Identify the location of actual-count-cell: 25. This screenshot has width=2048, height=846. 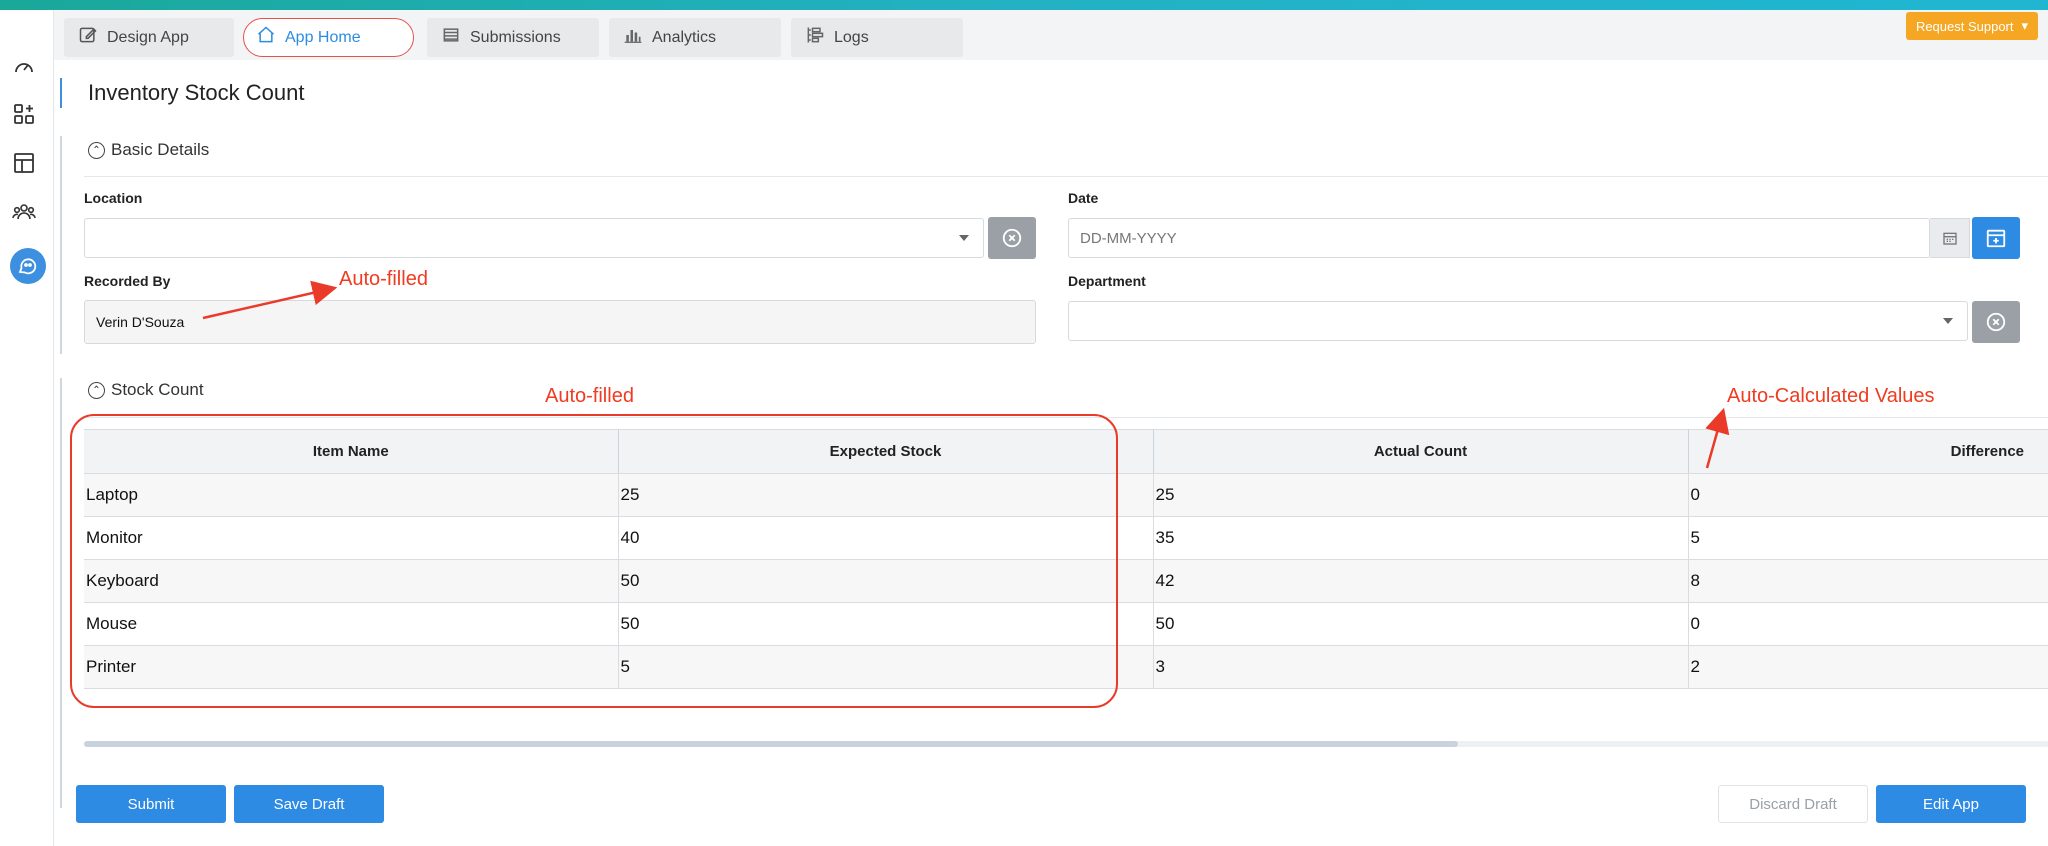
(1421, 495).